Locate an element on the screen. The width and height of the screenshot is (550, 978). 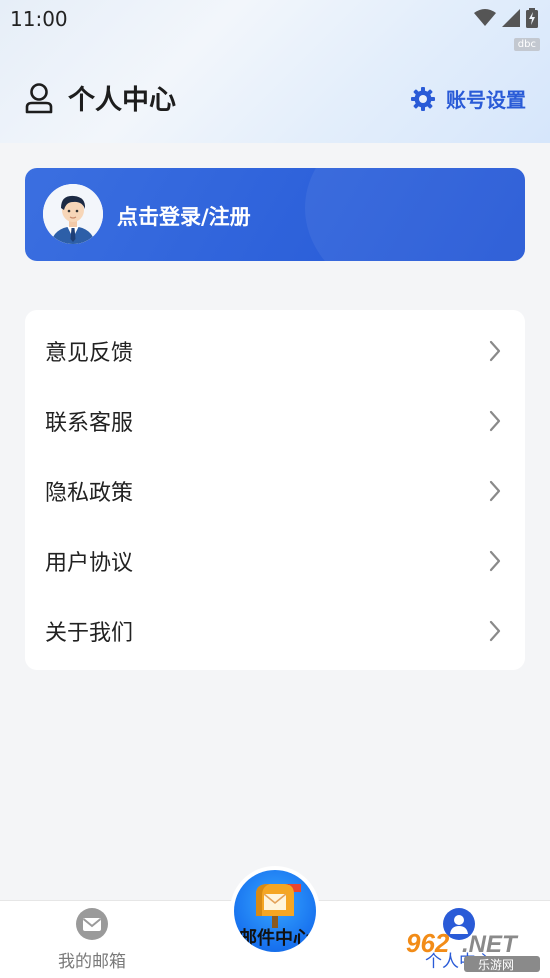
menu-item-privacy-policy: 隐私政策 is located at coordinates (275, 491).